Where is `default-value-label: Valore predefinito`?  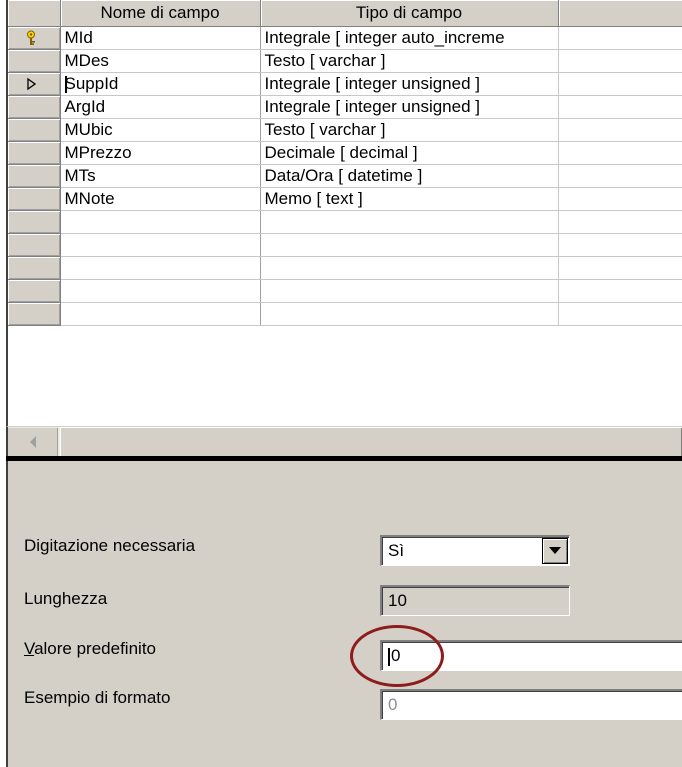 default-value-label: Valore predefinito is located at coordinates (90, 649).